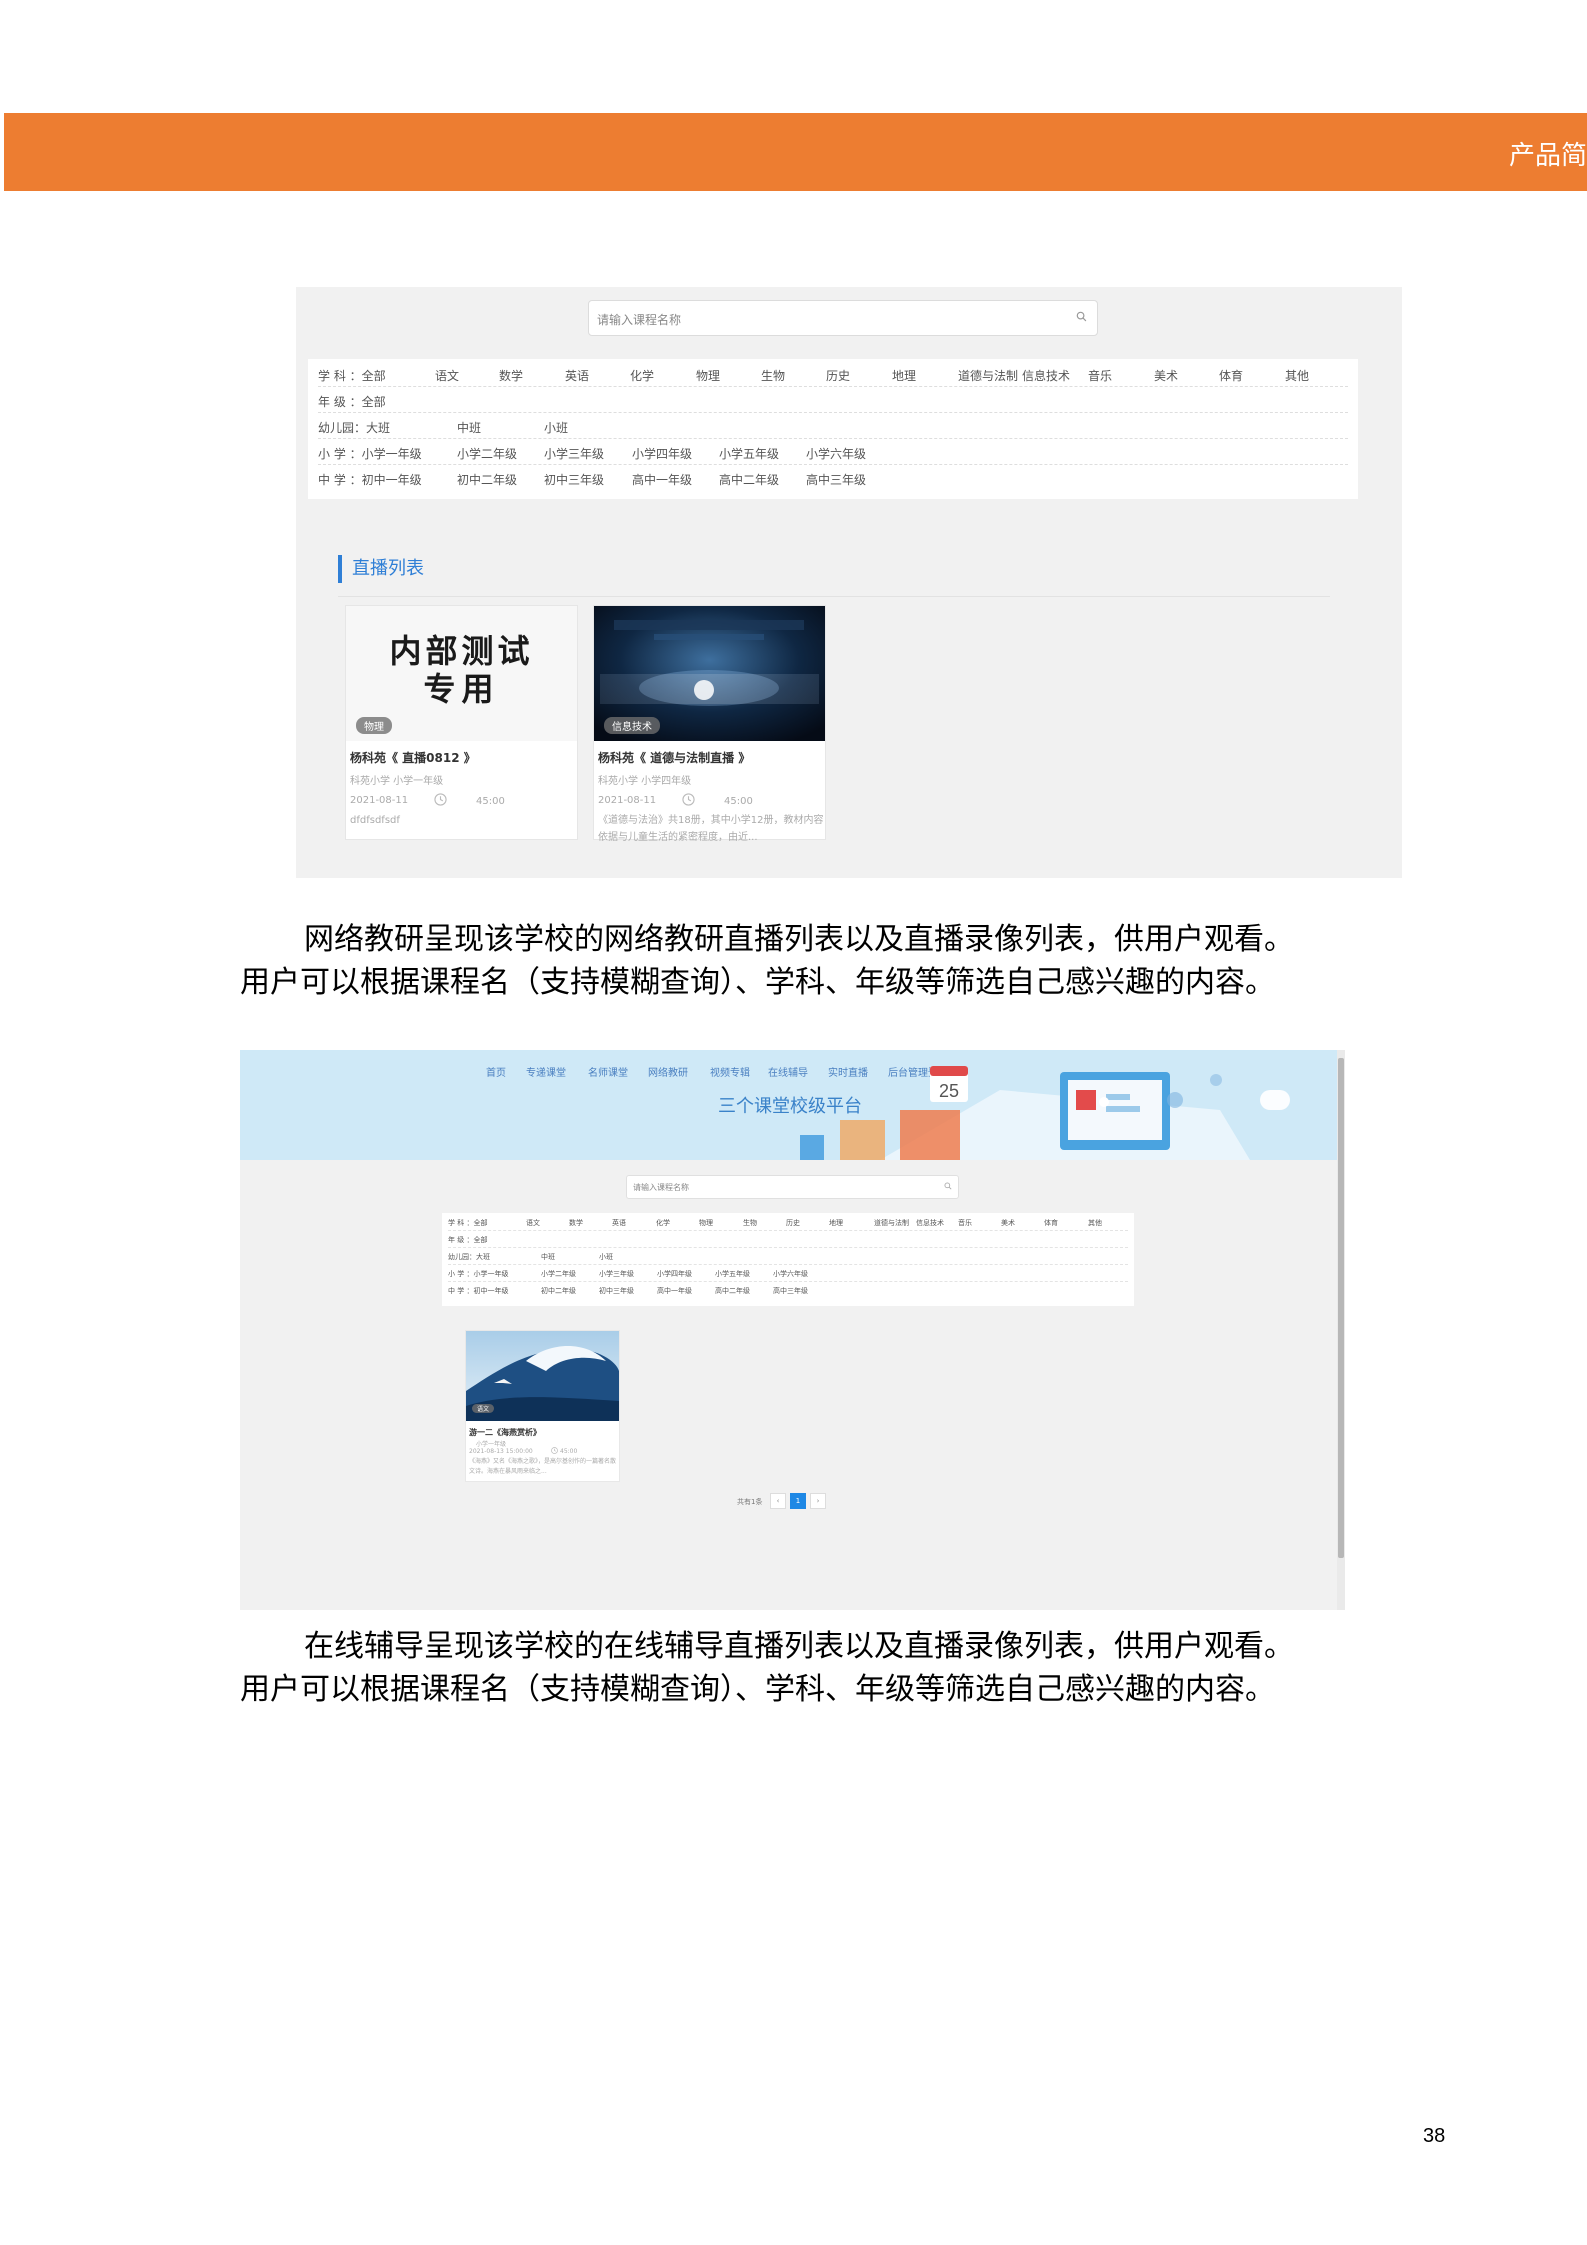 The height and width of the screenshot is (2245, 1587). I want to click on card-title: 游一二《海燕赏析》, so click(505, 1432).